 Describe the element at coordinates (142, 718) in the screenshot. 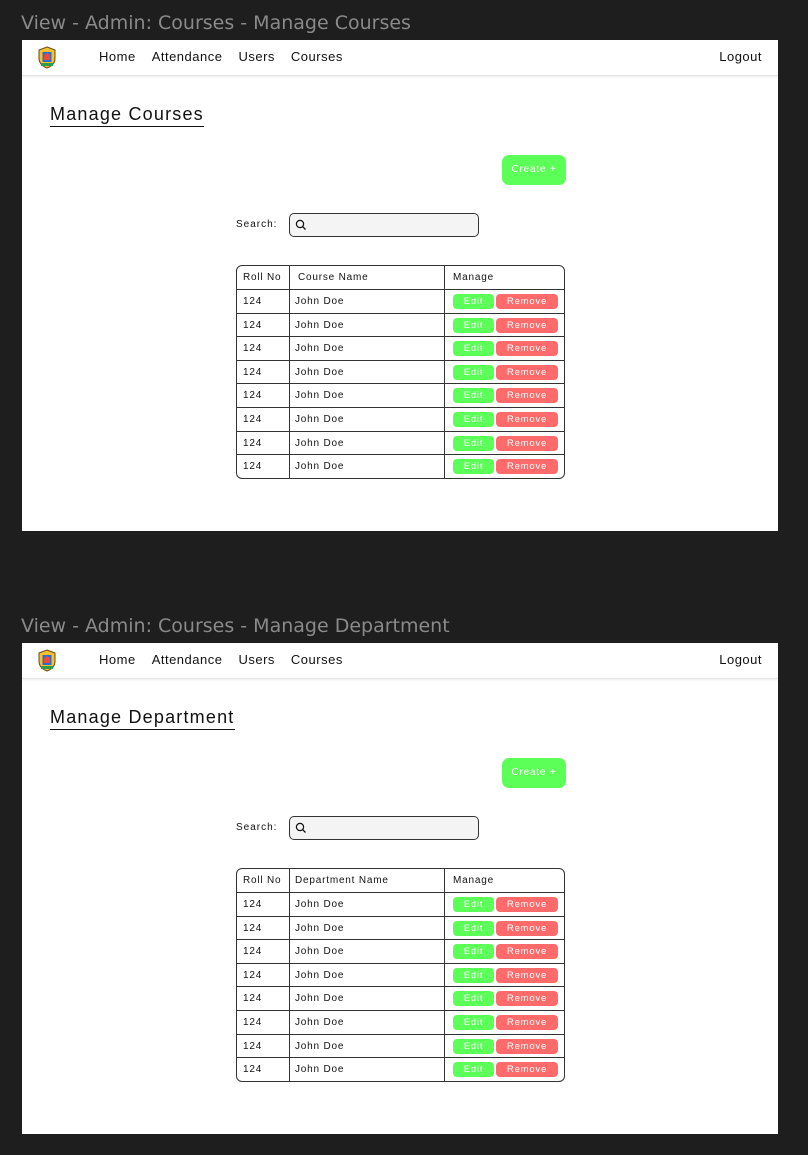

I see `page-title: Manage Department` at that location.